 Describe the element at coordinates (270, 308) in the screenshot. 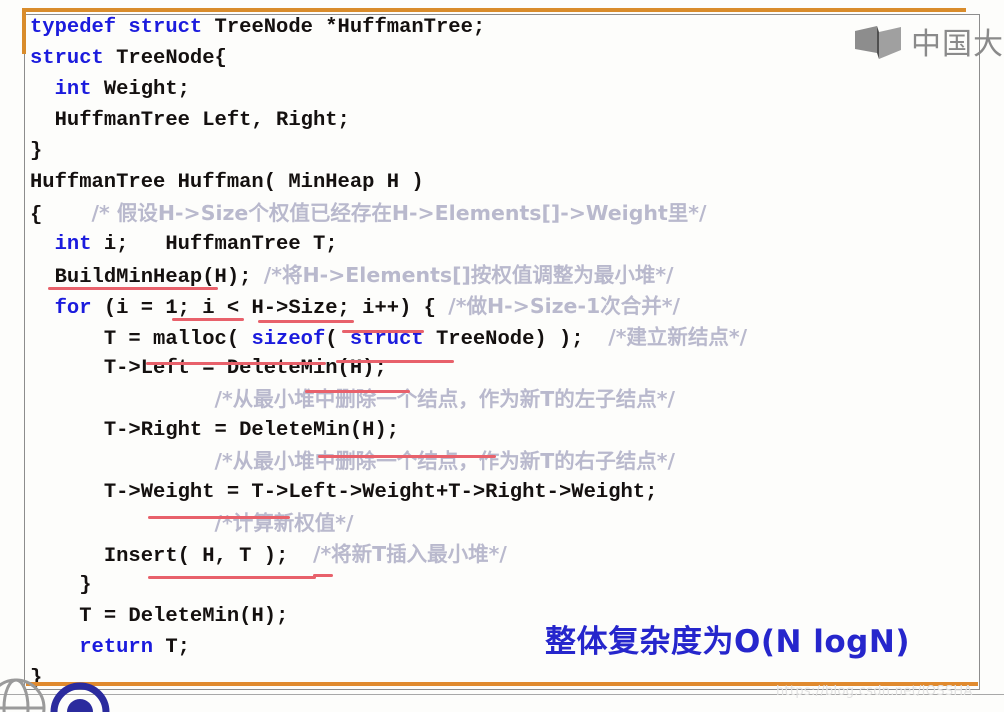

I see `code-text: (i = 1; i < H->Size; i++) {` at that location.